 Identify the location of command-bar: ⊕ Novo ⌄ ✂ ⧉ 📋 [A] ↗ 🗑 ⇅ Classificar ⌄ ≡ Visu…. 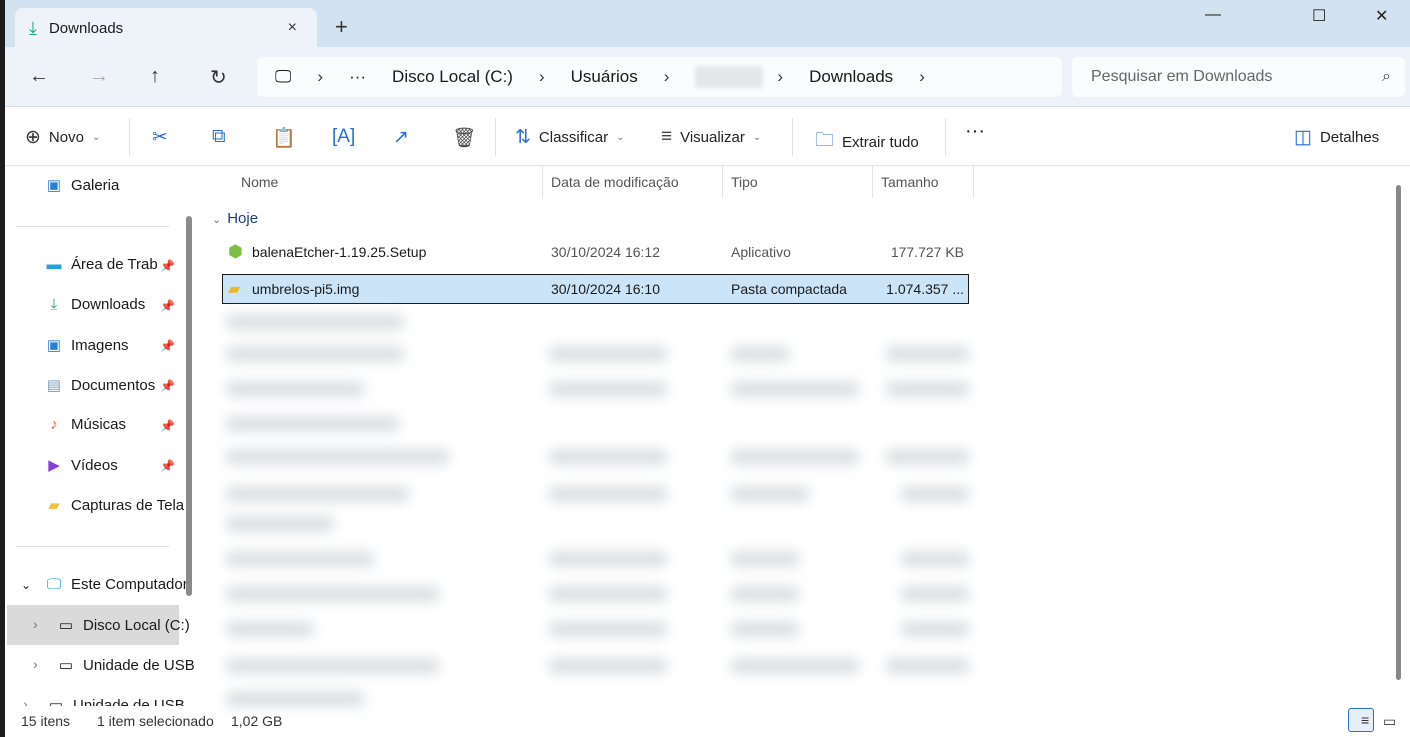
(707, 137).